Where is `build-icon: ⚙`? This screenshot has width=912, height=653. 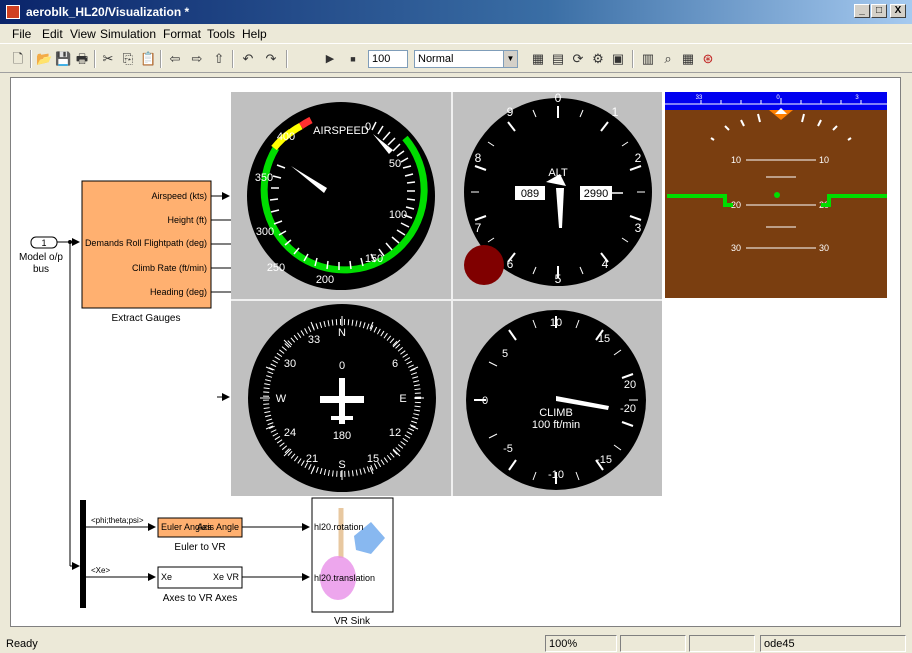 build-icon: ⚙ is located at coordinates (598, 59).